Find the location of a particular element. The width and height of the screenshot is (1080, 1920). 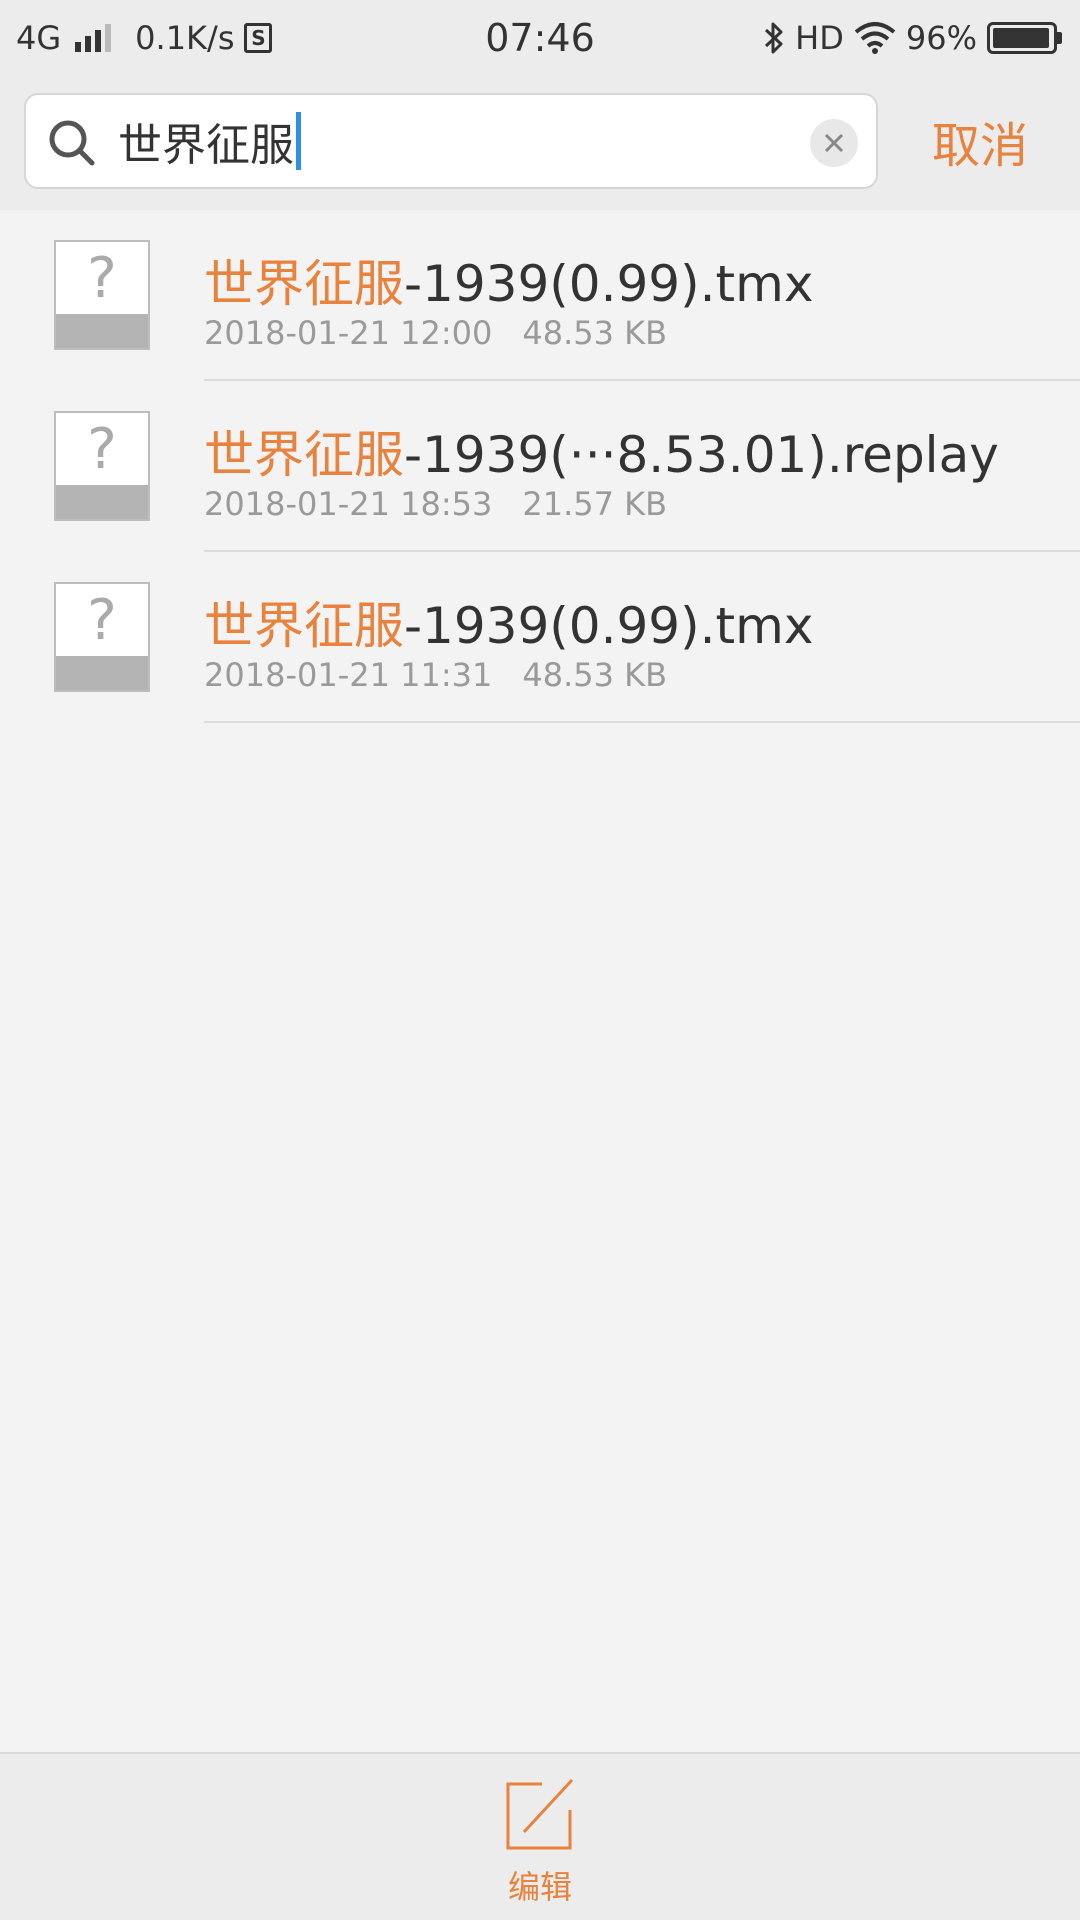

status-left: 4G 0.1K/s S is located at coordinates (144, 38).